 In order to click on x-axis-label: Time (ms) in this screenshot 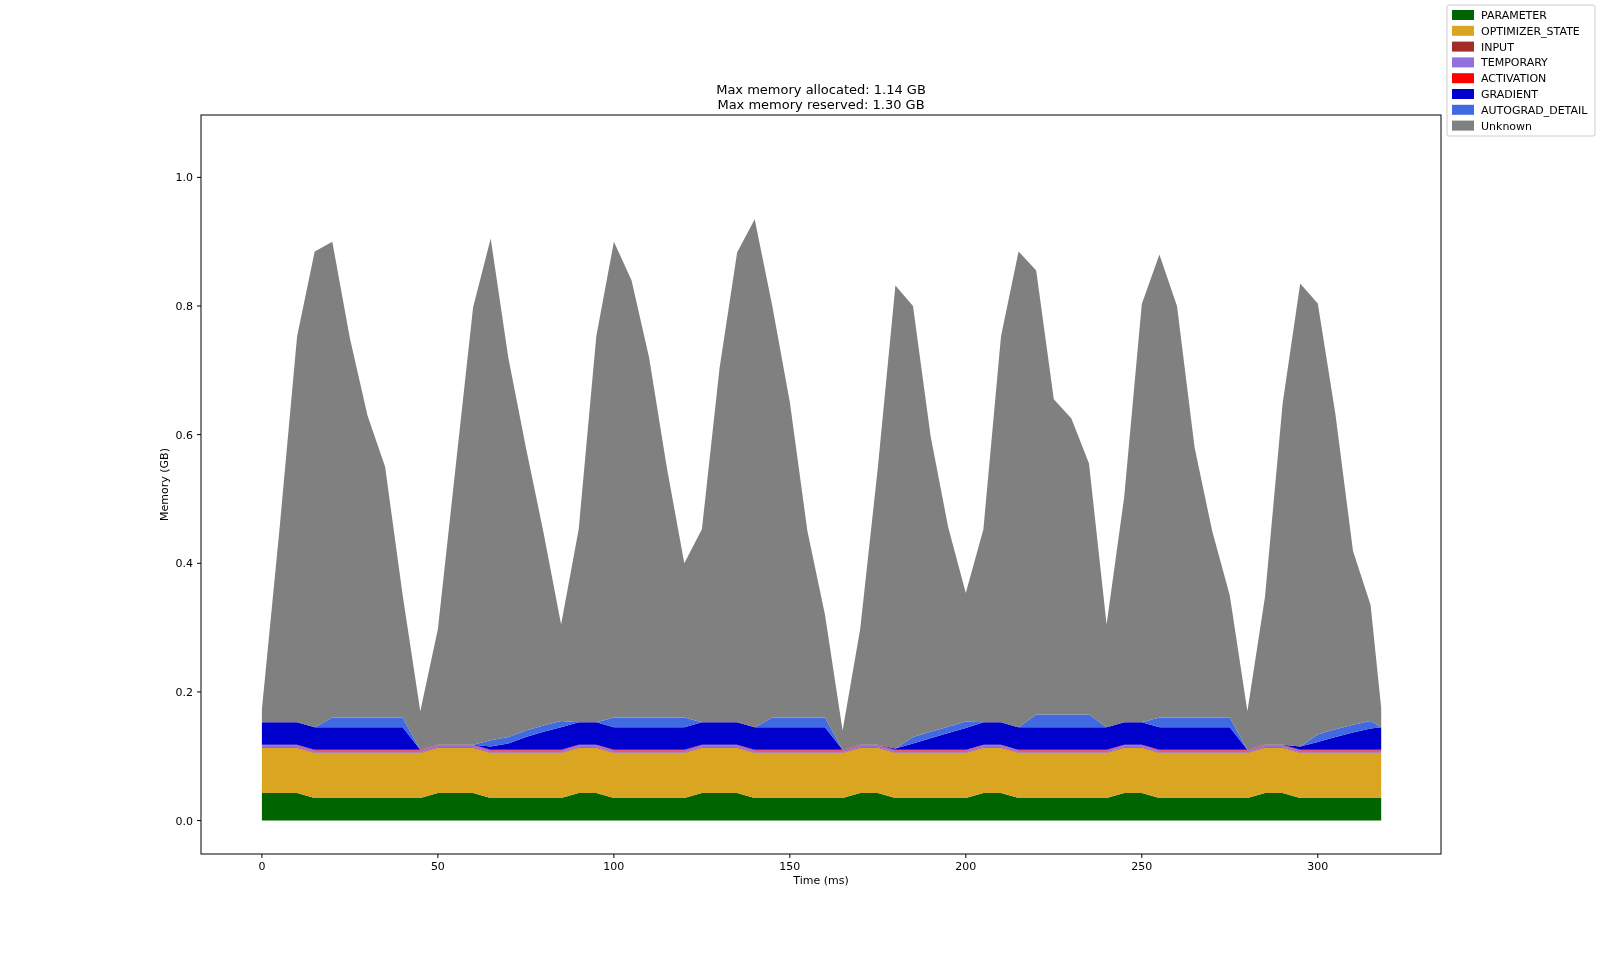, I will do `click(821, 880)`.